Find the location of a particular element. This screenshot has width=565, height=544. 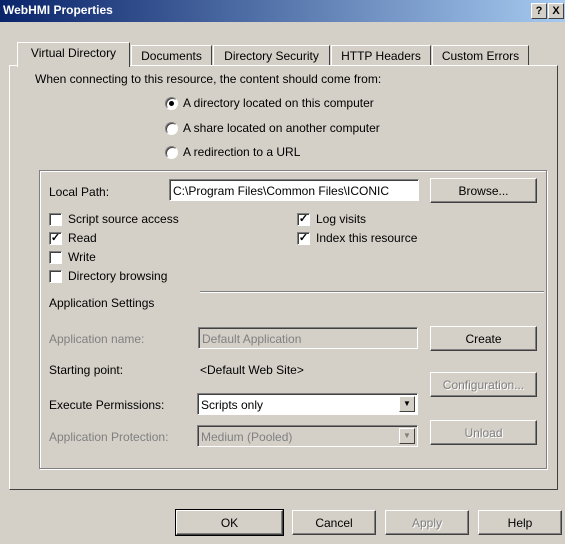

apply-button: Apply is located at coordinates (427, 522).